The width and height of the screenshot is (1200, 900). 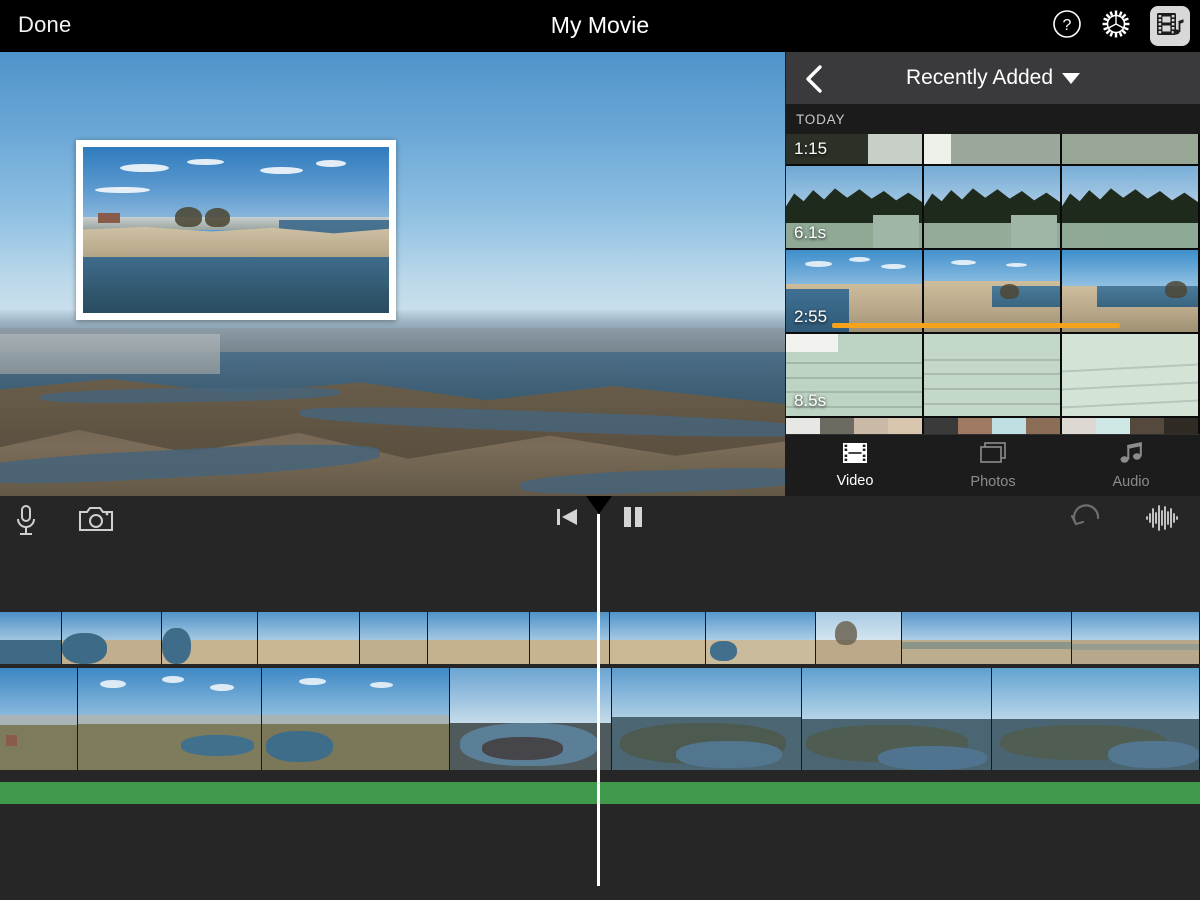 What do you see at coordinates (855, 291) in the screenshot?
I see `media-cell: 2:55` at bounding box center [855, 291].